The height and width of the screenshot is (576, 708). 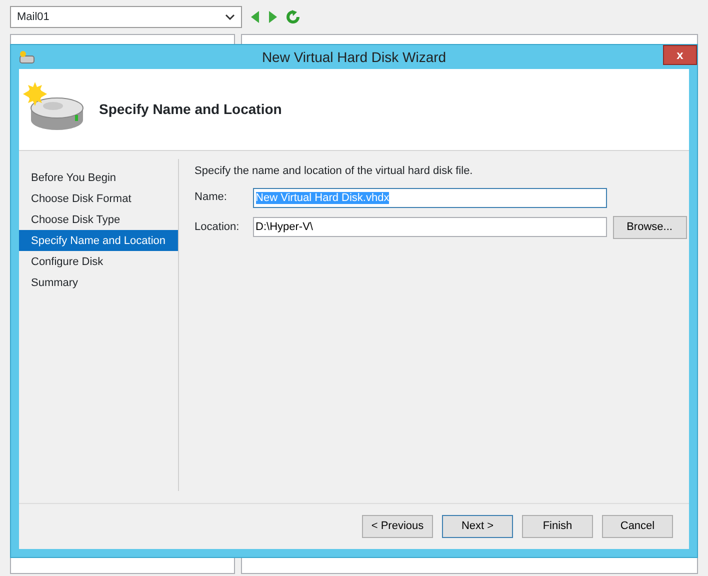 I want to click on page-heading: Specify Name and Location, so click(x=190, y=109).